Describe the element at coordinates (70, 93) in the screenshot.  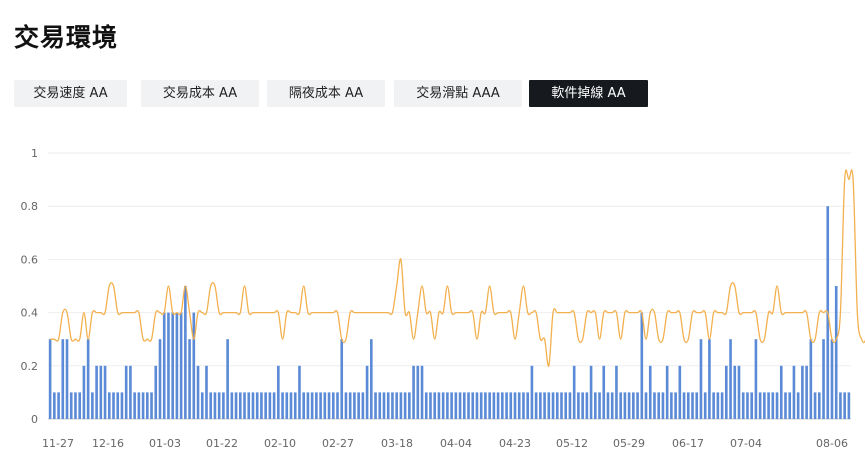
I see `tab-trading-speed: 交易速度 AA` at that location.